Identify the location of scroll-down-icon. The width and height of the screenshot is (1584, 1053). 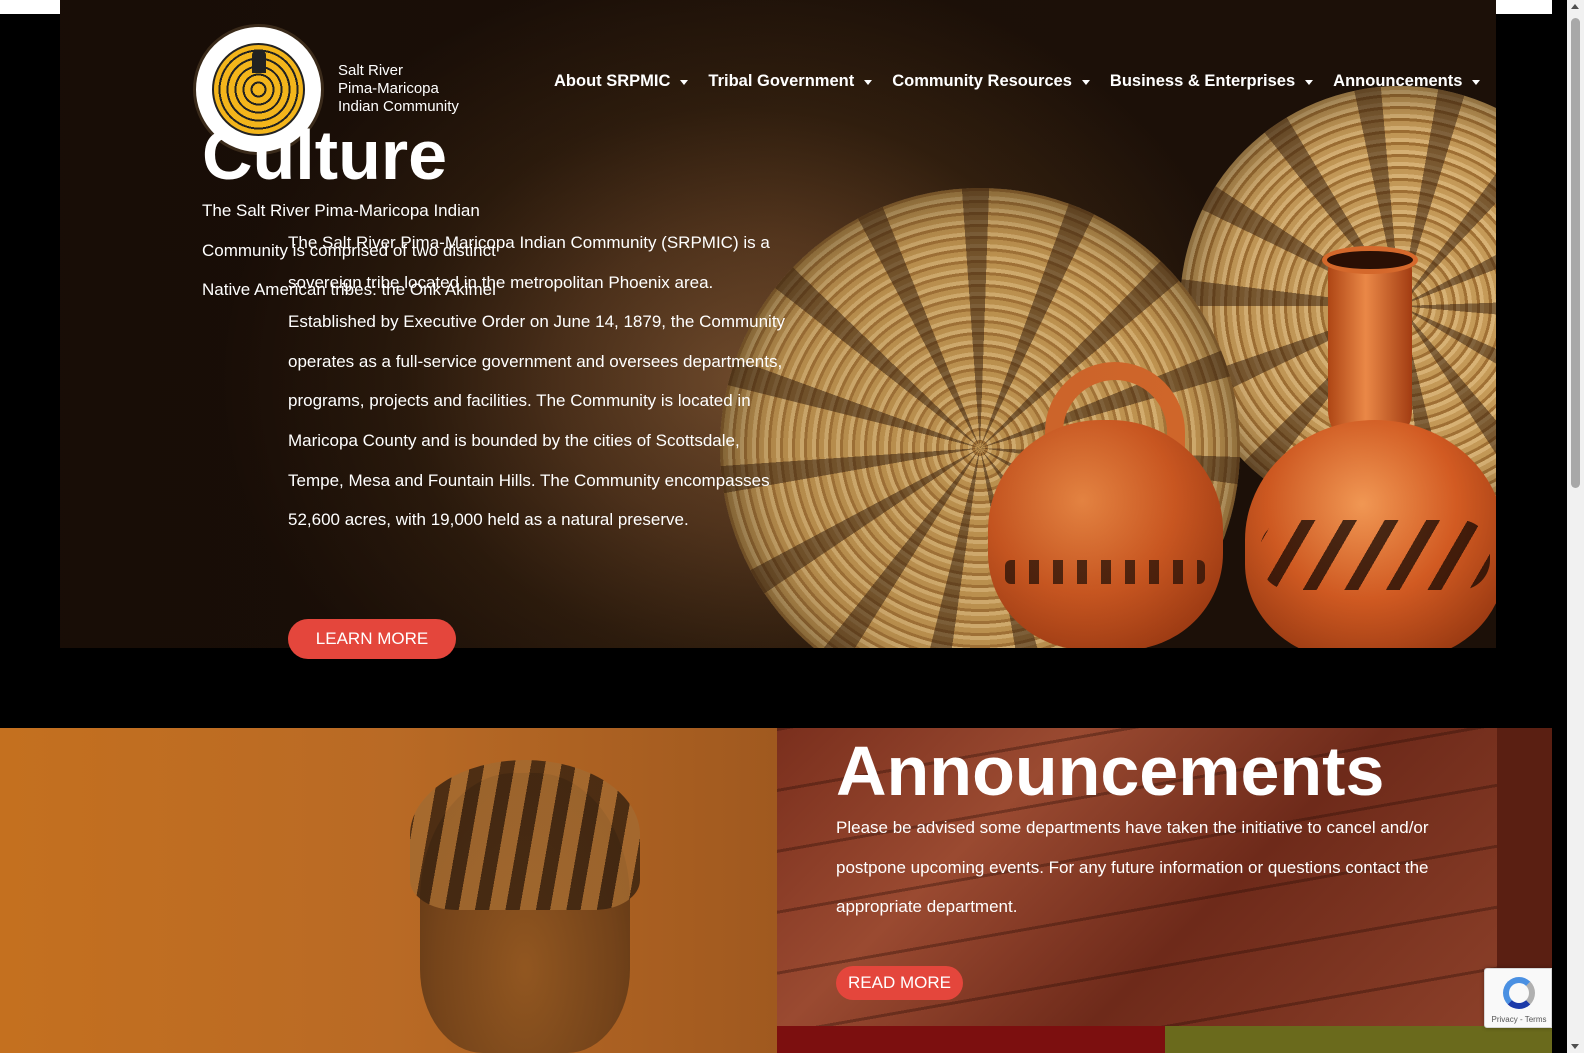
(1575, 1046).